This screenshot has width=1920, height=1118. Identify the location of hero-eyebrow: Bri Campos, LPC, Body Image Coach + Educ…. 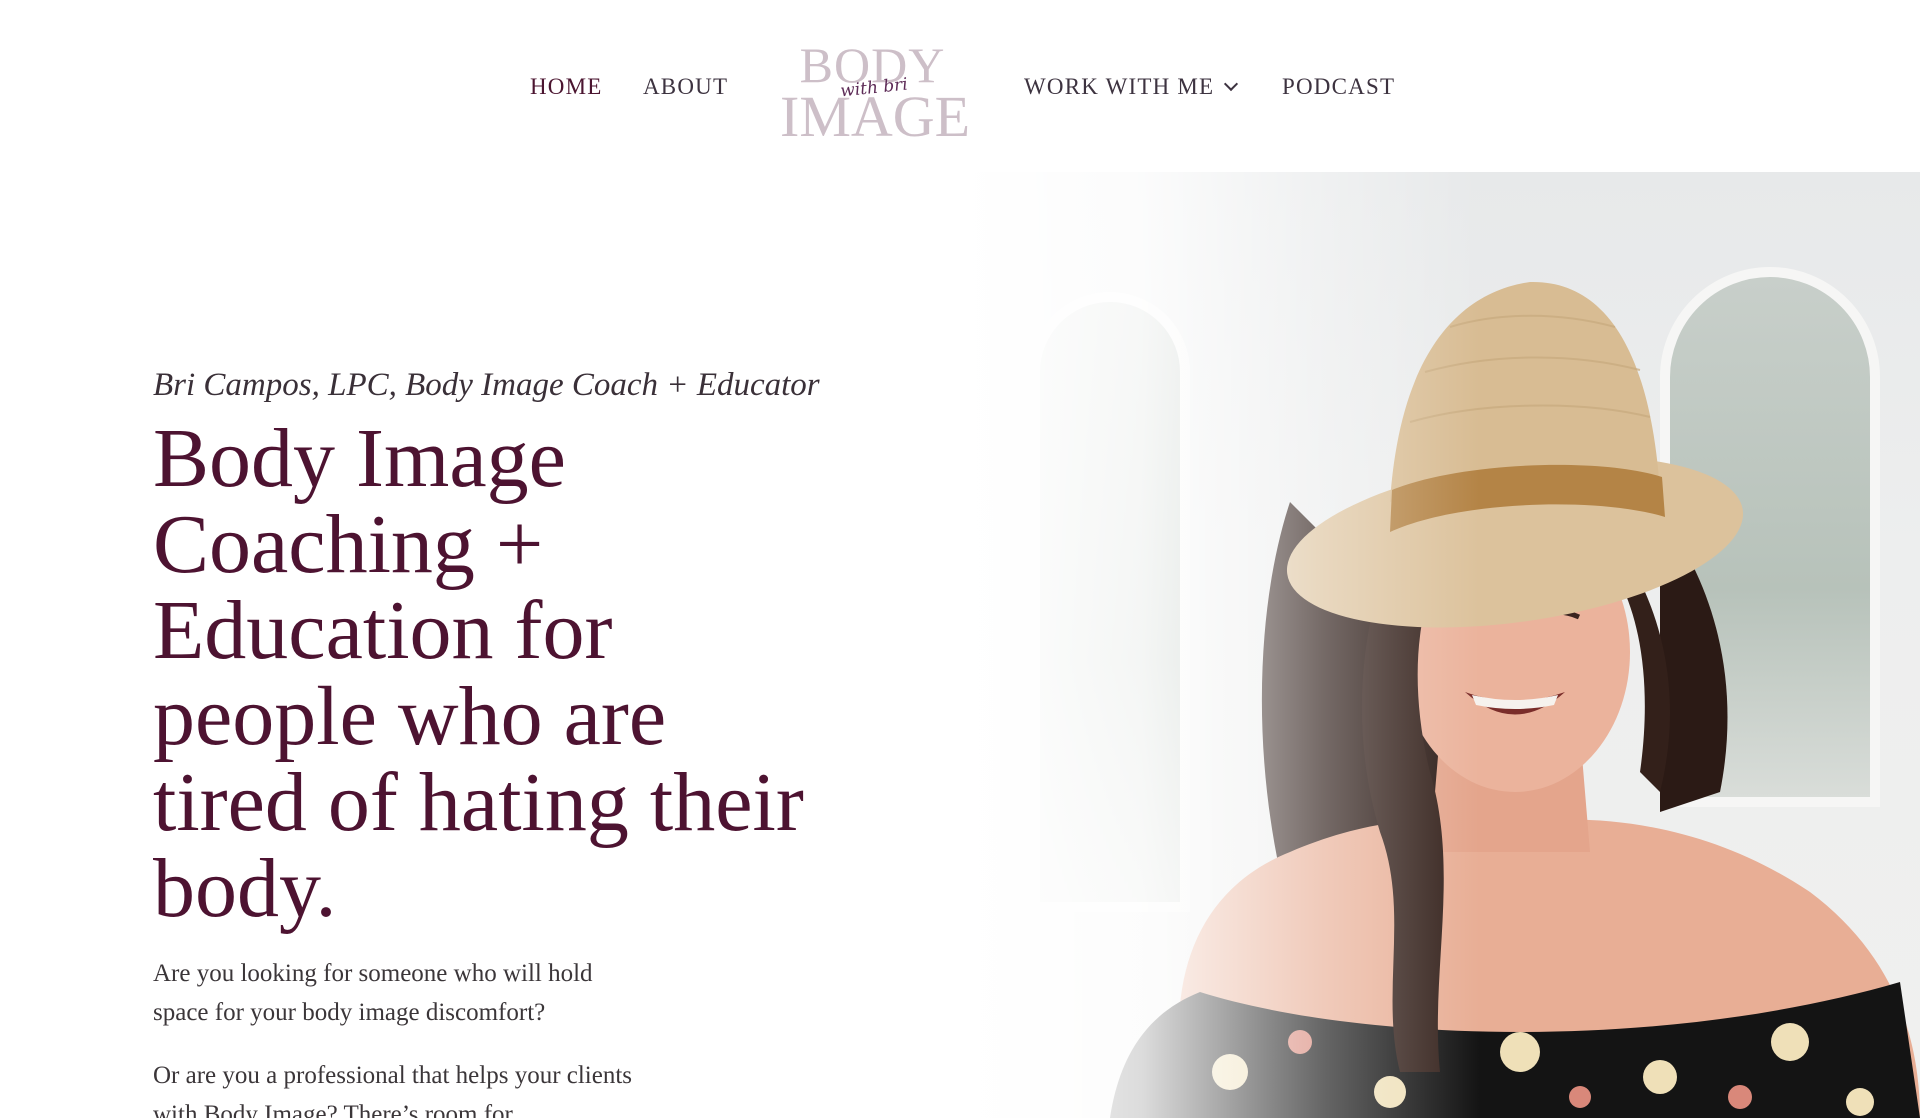
(486, 385).